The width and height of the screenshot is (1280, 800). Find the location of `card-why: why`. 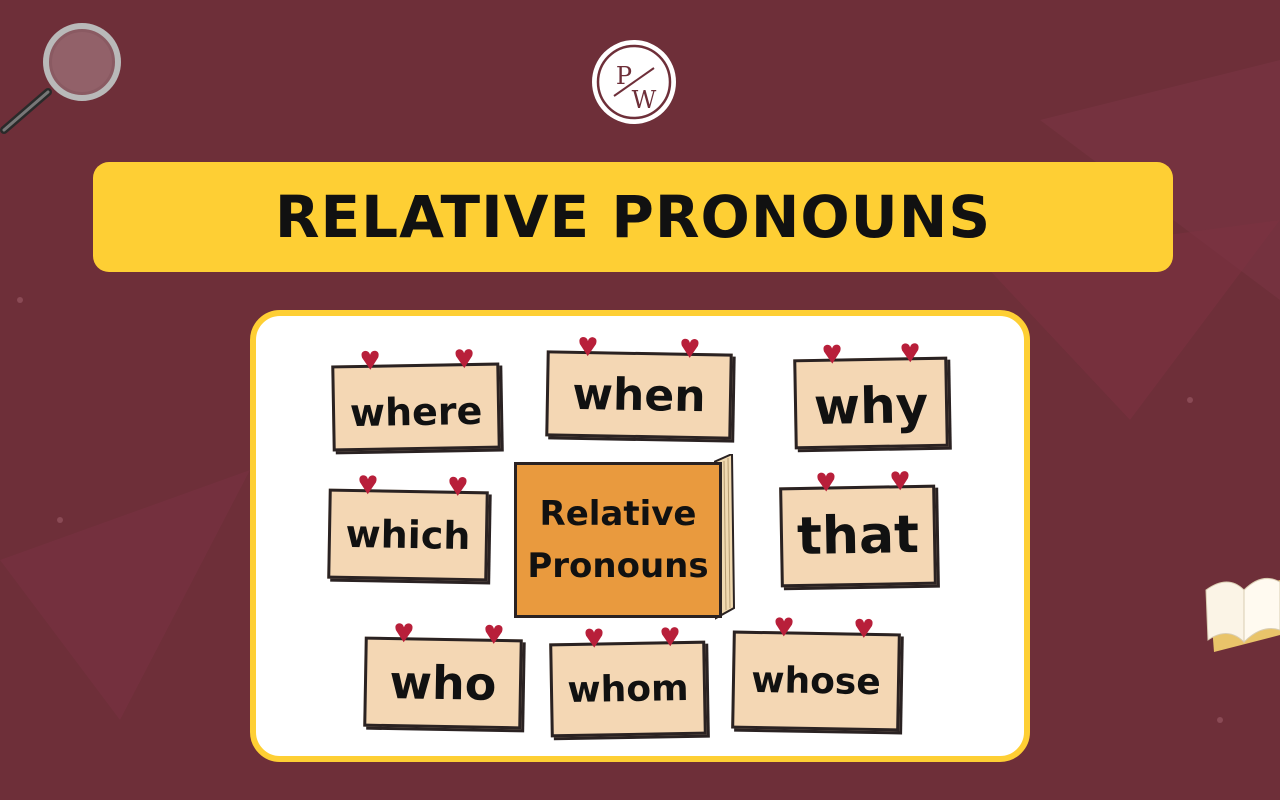

card-why: why is located at coordinates (871, 396).